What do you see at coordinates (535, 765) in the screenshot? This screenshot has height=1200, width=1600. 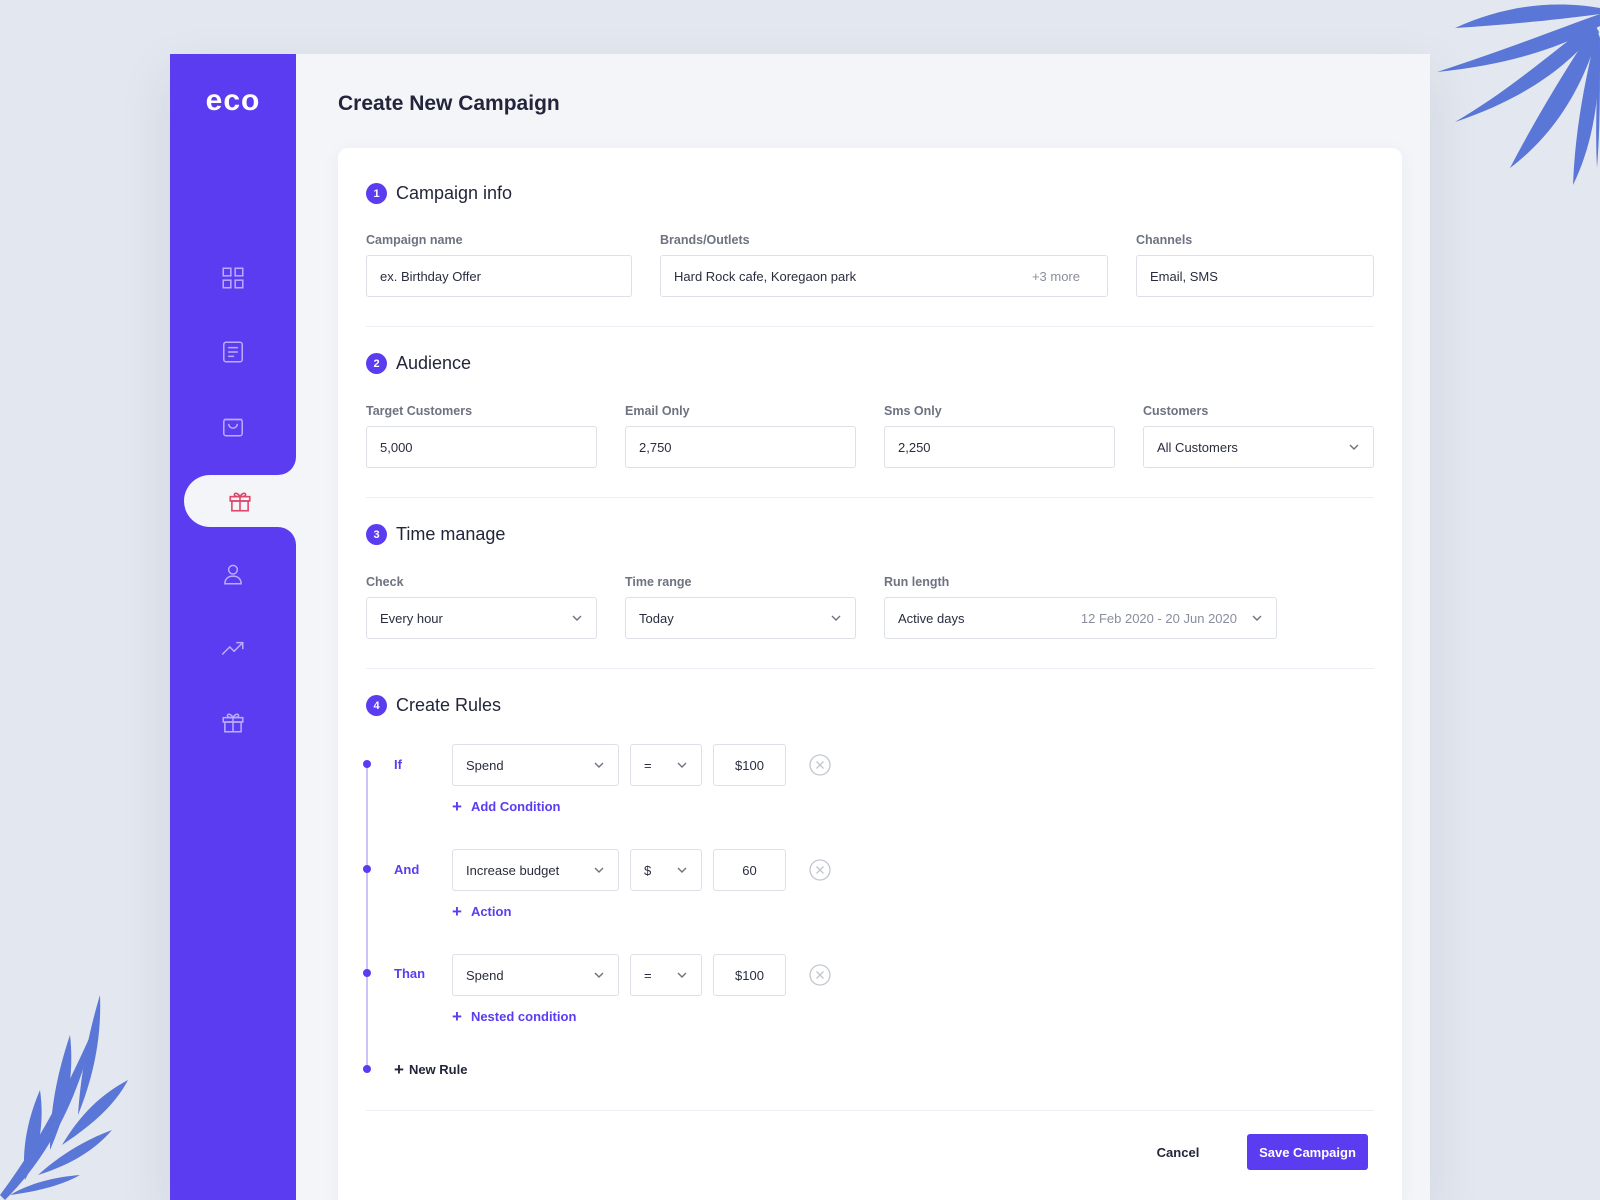 I see `rule-if-field-select: Spend` at bounding box center [535, 765].